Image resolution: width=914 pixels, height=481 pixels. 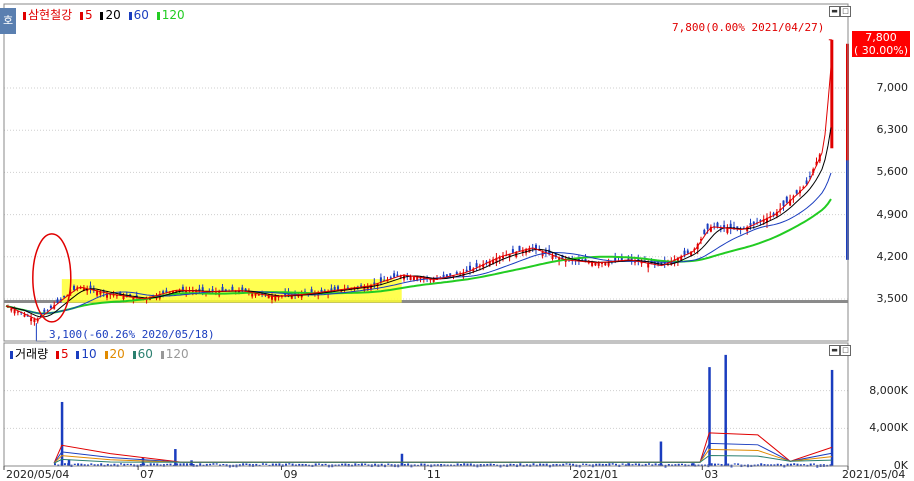 I want to click on legend-vma60: 60, so click(x=145, y=354).